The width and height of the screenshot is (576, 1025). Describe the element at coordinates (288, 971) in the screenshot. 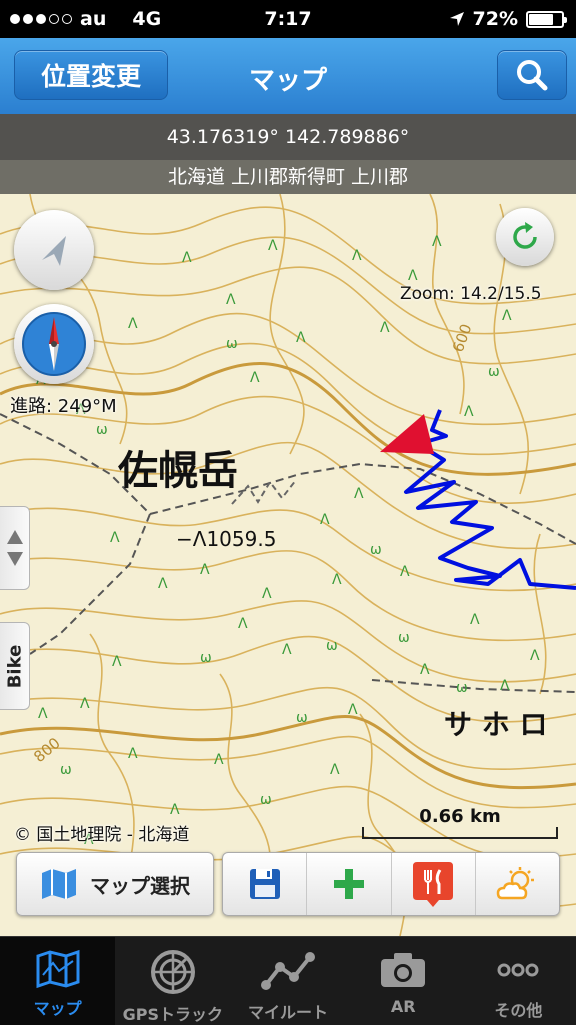

I see `route-icon` at that location.